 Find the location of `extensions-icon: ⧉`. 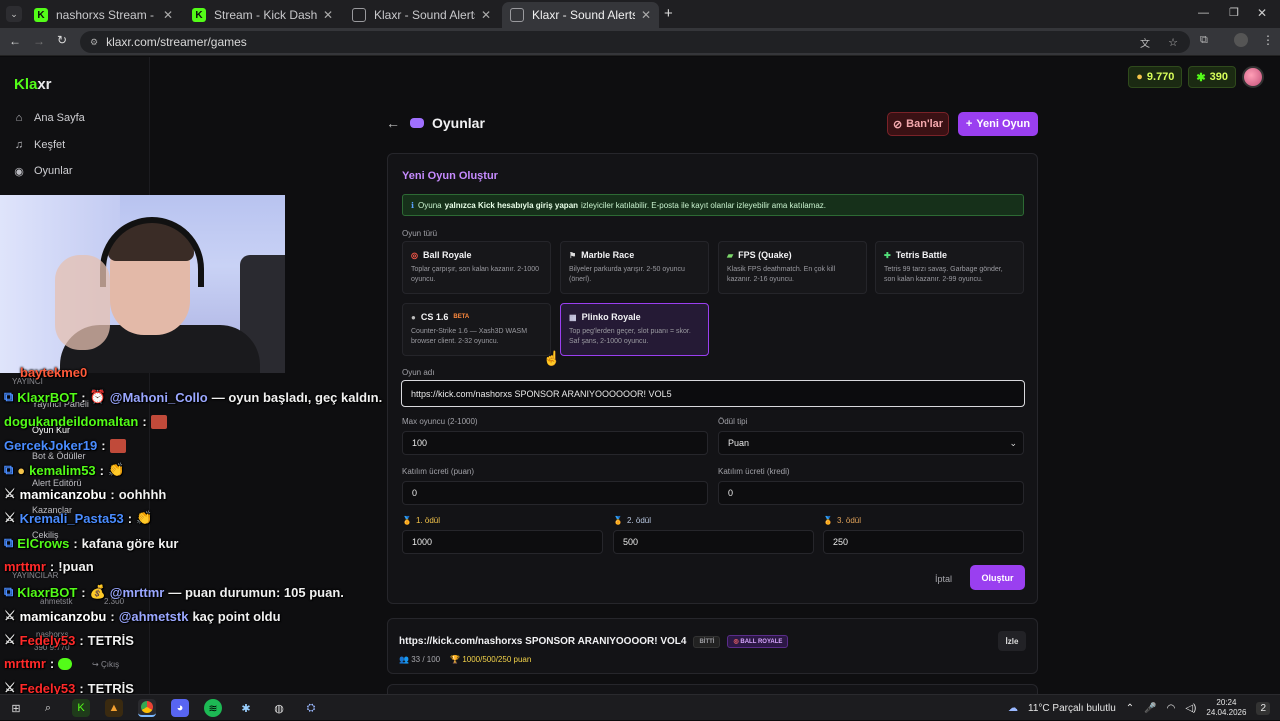

extensions-icon: ⧉ is located at coordinates (1204, 40).